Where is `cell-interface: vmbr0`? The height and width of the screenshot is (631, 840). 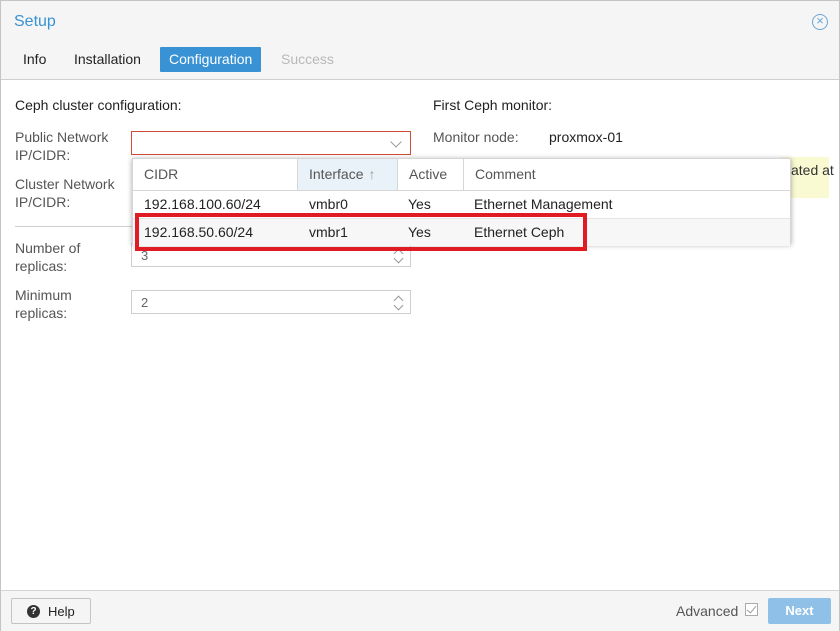 cell-interface: vmbr0 is located at coordinates (328, 204).